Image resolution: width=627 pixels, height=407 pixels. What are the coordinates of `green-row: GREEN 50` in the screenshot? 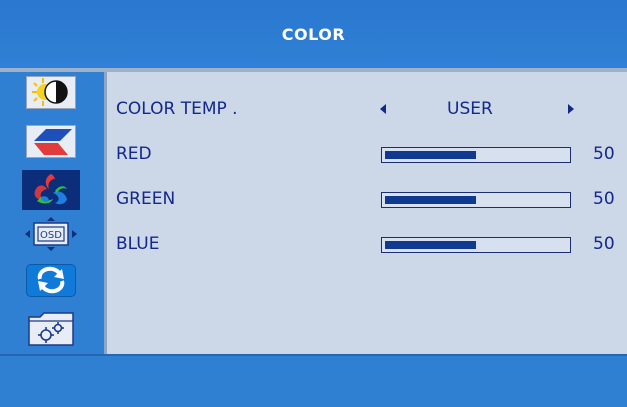 It's located at (368, 198).